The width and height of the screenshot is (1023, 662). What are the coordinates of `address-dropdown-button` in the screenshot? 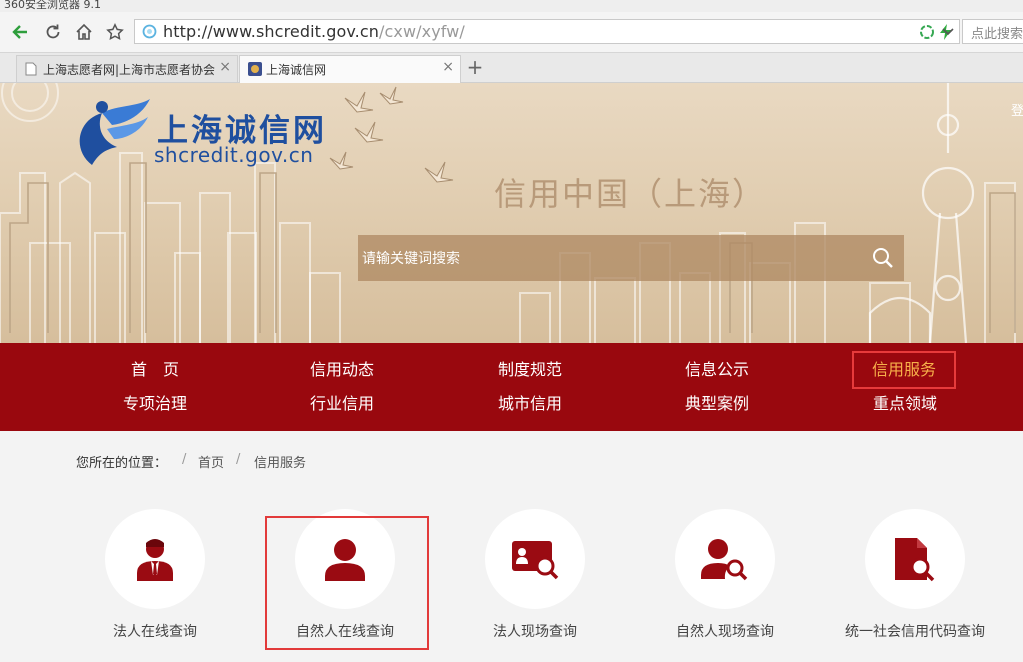 It's located at (948, 31).